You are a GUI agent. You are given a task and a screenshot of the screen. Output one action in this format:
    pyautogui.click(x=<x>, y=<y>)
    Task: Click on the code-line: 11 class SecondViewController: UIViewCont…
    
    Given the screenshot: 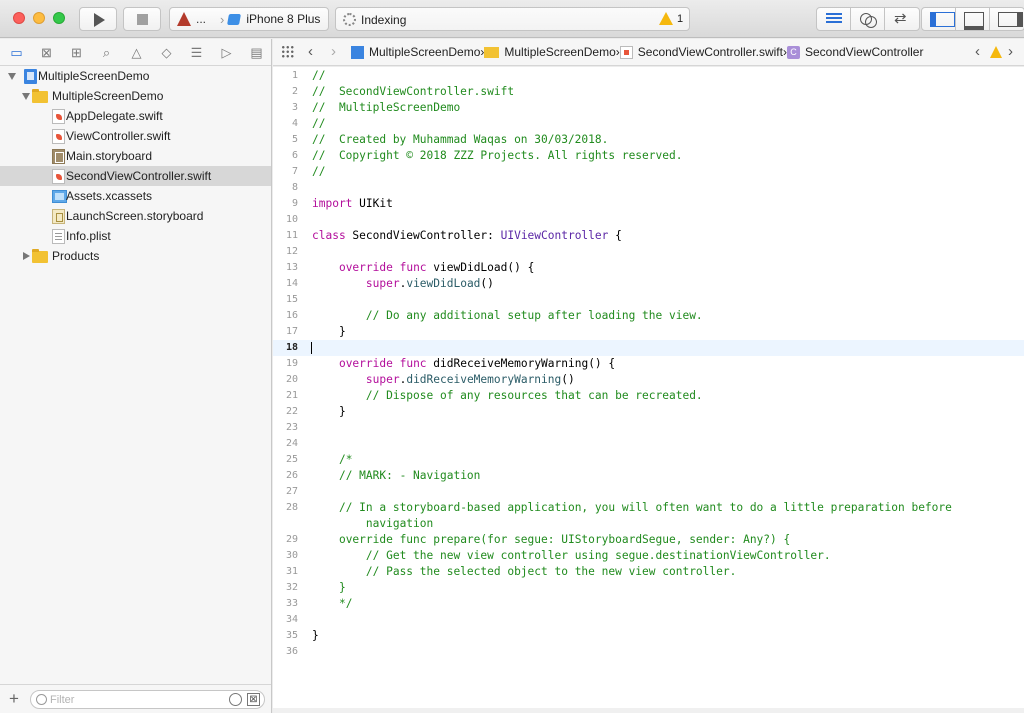 What is the action you would take?
    pyautogui.click(x=648, y=236)
    